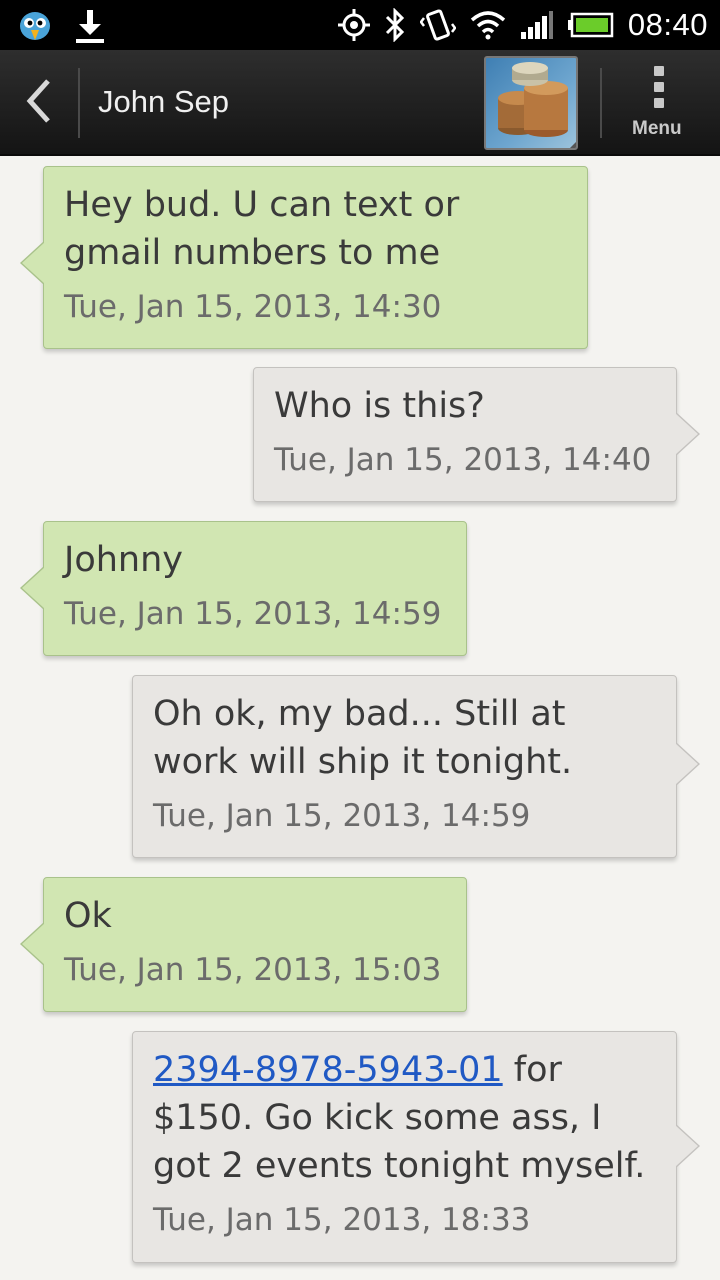 The width and height of the screenshot is (720, 1280). What do you see at coordinates (123, 560) in the screenshot?
I see `message-text: Johnny` at bounding box center [123, 560].